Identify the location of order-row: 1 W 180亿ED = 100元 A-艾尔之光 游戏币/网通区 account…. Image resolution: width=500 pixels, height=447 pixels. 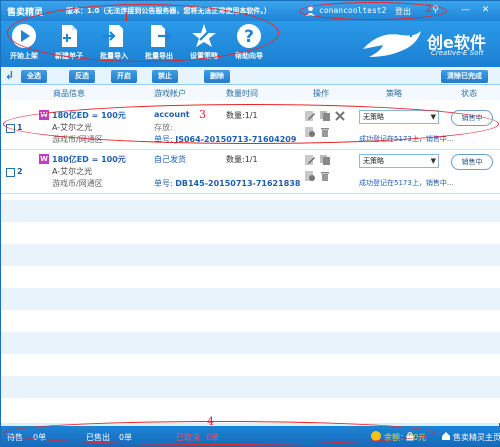
(250, 128).